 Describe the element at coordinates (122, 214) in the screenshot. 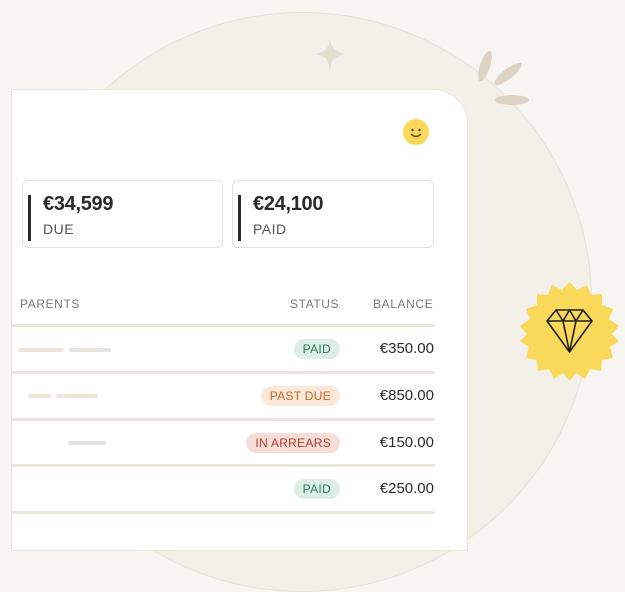

I see `due-summary-card: €34,599 DUE` at that location.